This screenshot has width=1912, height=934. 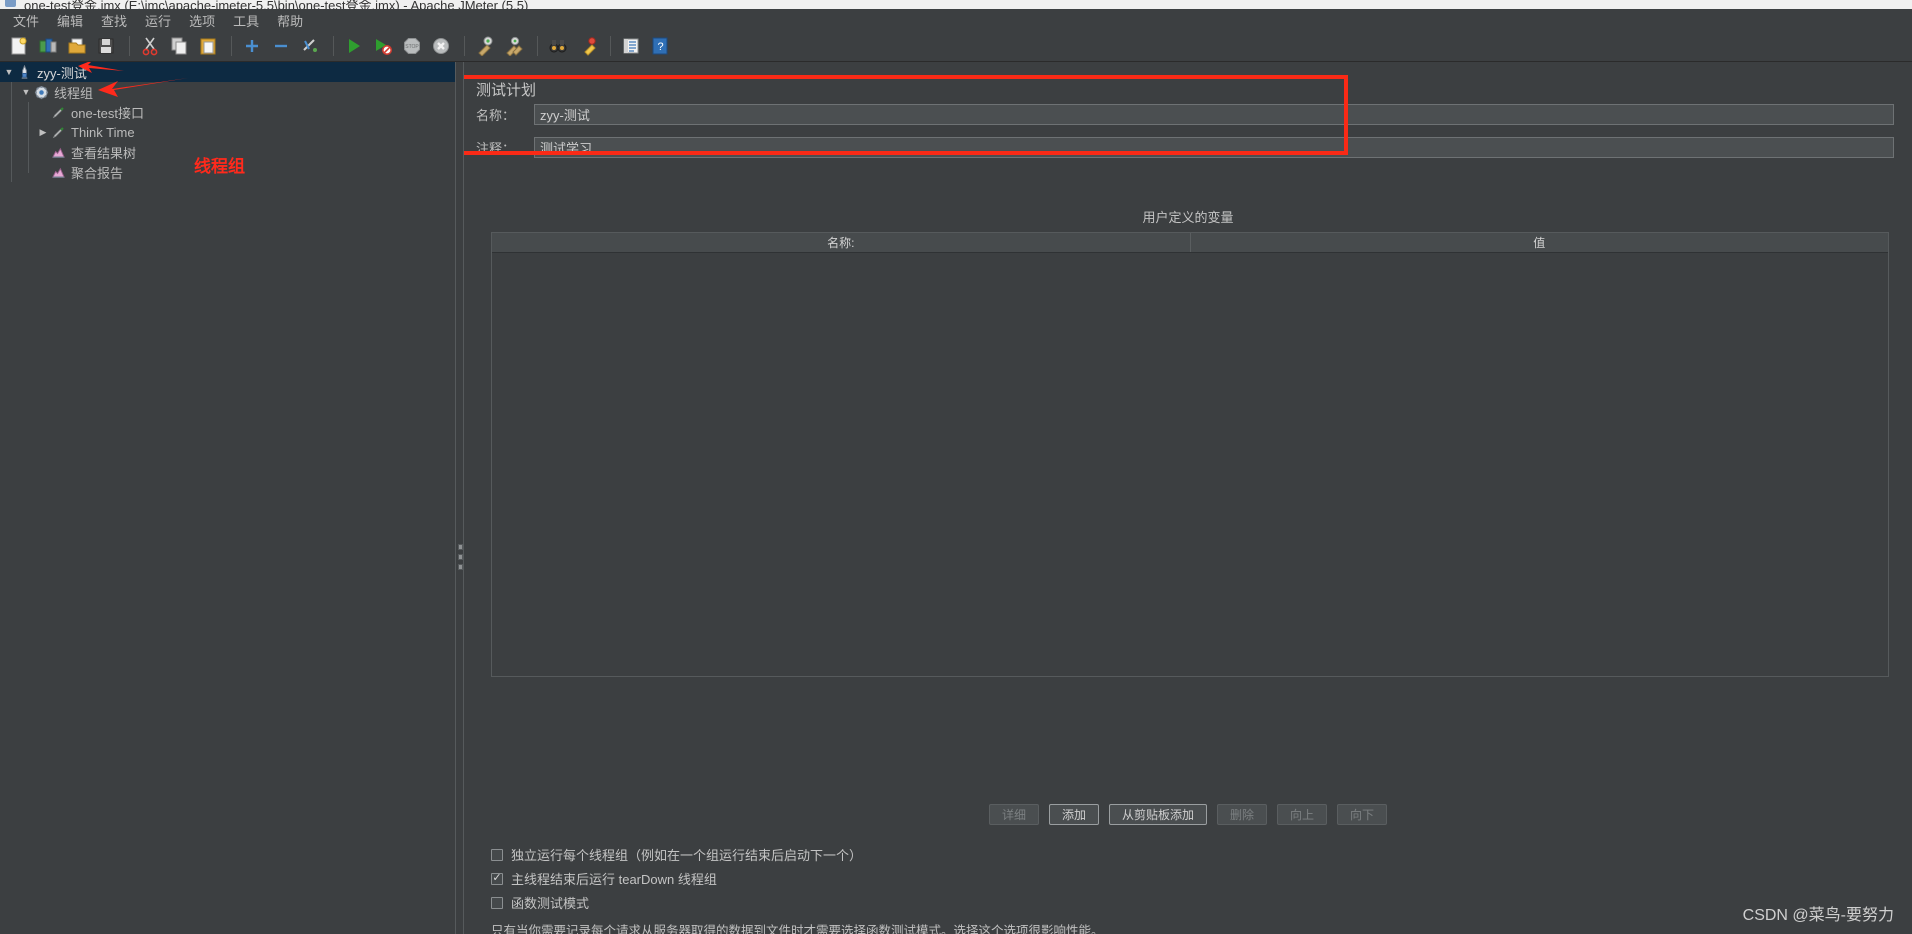 I want to click on chevron-right-icon: ▶, so click(x=43, y=132).